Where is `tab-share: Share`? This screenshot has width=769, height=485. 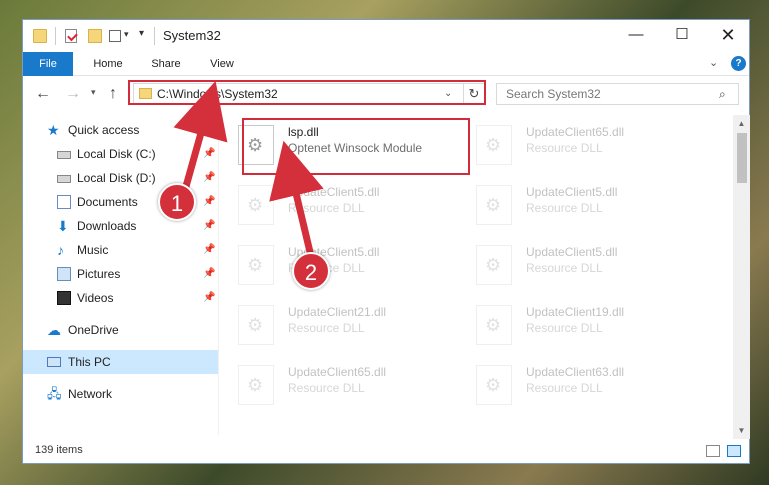
tab-share: Share is located at coordinates (166, 64).